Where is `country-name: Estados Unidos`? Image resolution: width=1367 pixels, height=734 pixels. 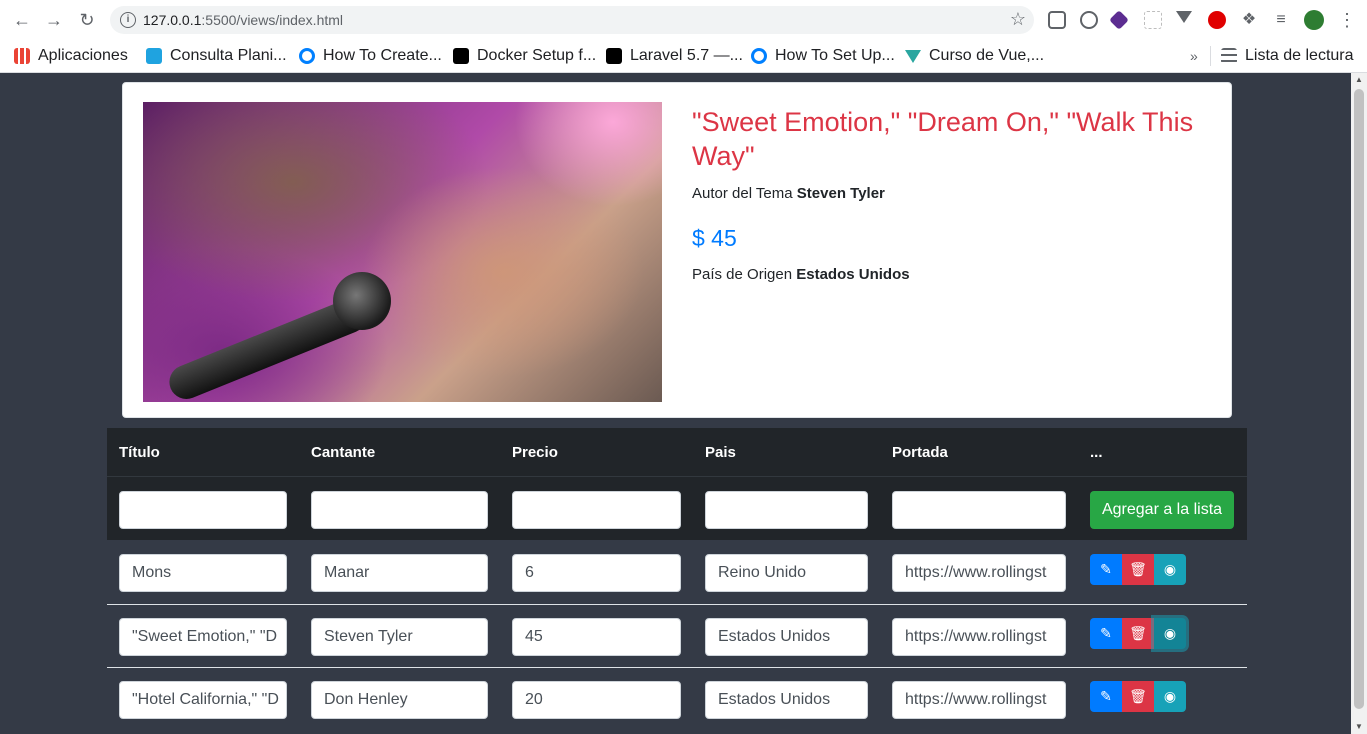
country-name: Estados Unidos is located at coordinates (853, 274).